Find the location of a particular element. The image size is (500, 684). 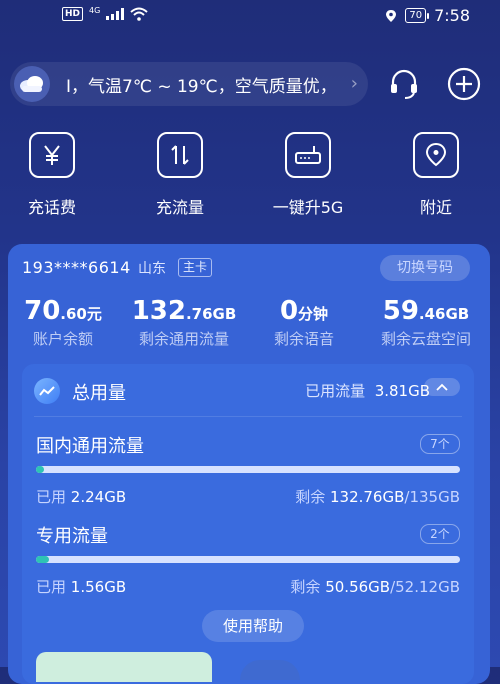

remaining-amount: 剩余 50.56GB/52.12GB is located at coordinates (375, 587).